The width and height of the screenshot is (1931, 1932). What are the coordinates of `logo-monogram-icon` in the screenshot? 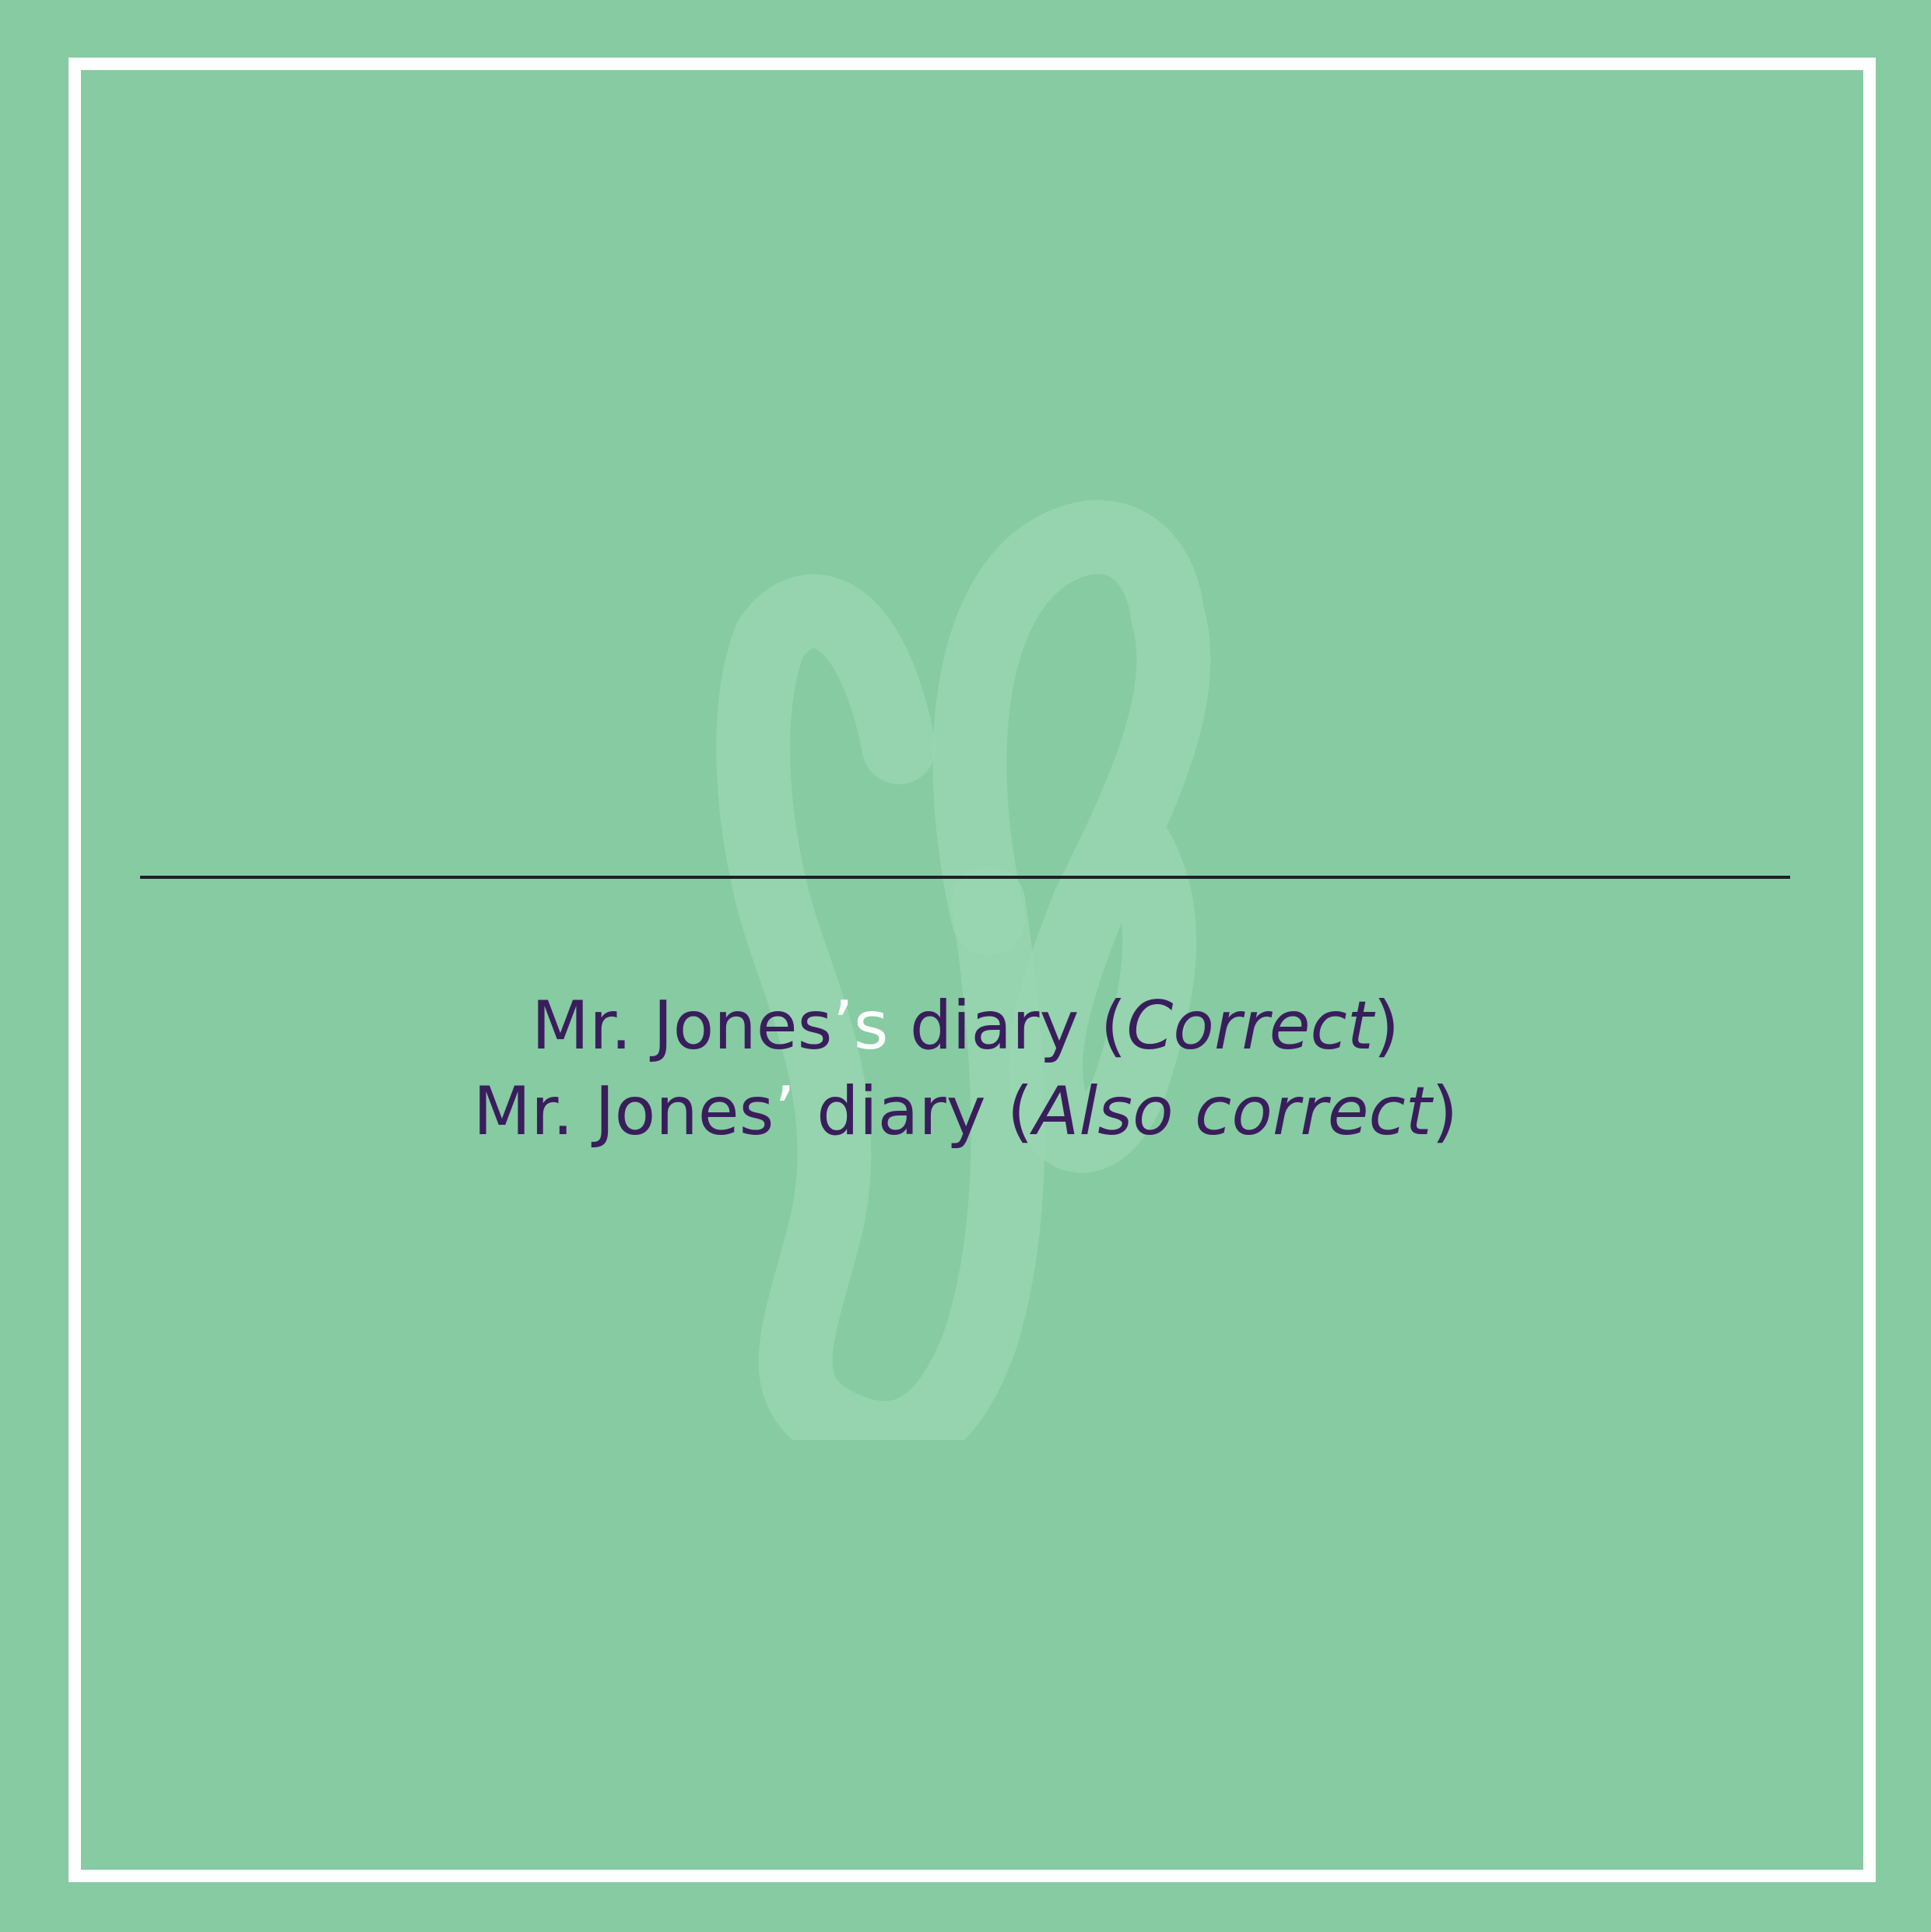 It's located at (964, 970).